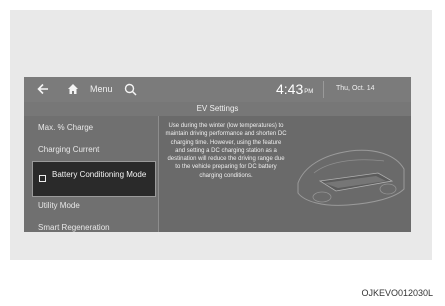  Describe the element at coordinates (74, 227) in the screenshot. I see `list-item-label: Smart Regeneration` at that location.